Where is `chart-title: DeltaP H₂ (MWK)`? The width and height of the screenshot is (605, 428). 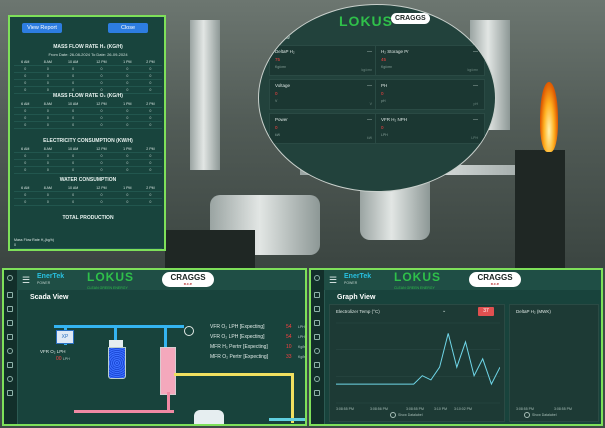
chart-title: DeltaP H₂ (MWK) is located at coordinates (533, 311).